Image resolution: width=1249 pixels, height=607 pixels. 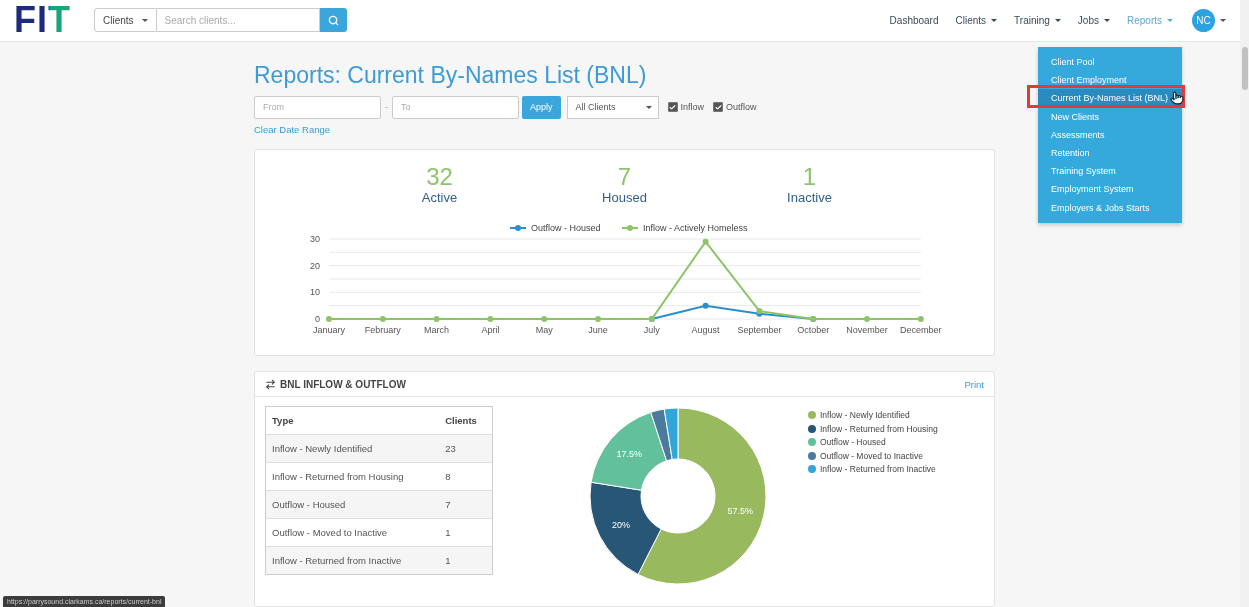 I want to click on stat-label: Inactive, so click(x=809, y=197).